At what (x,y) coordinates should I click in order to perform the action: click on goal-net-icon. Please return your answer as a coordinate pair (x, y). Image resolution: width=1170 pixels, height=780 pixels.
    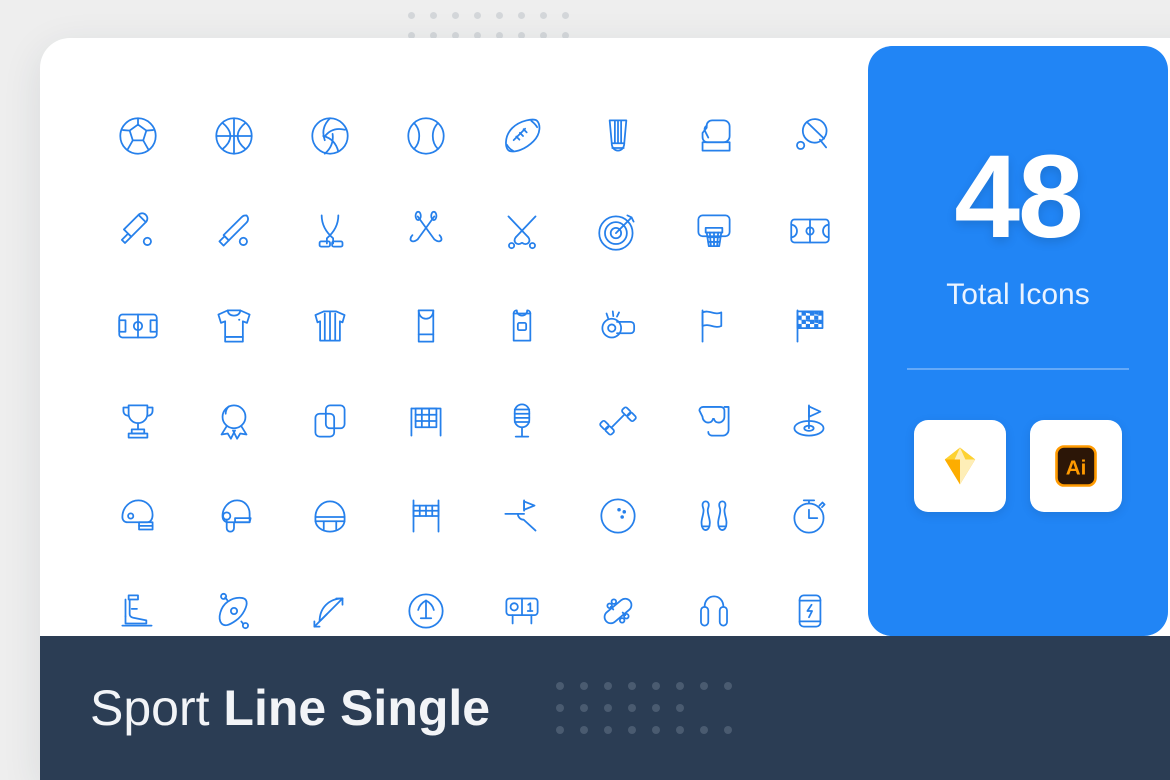
    Looking at the image, I should click on (426, 420).